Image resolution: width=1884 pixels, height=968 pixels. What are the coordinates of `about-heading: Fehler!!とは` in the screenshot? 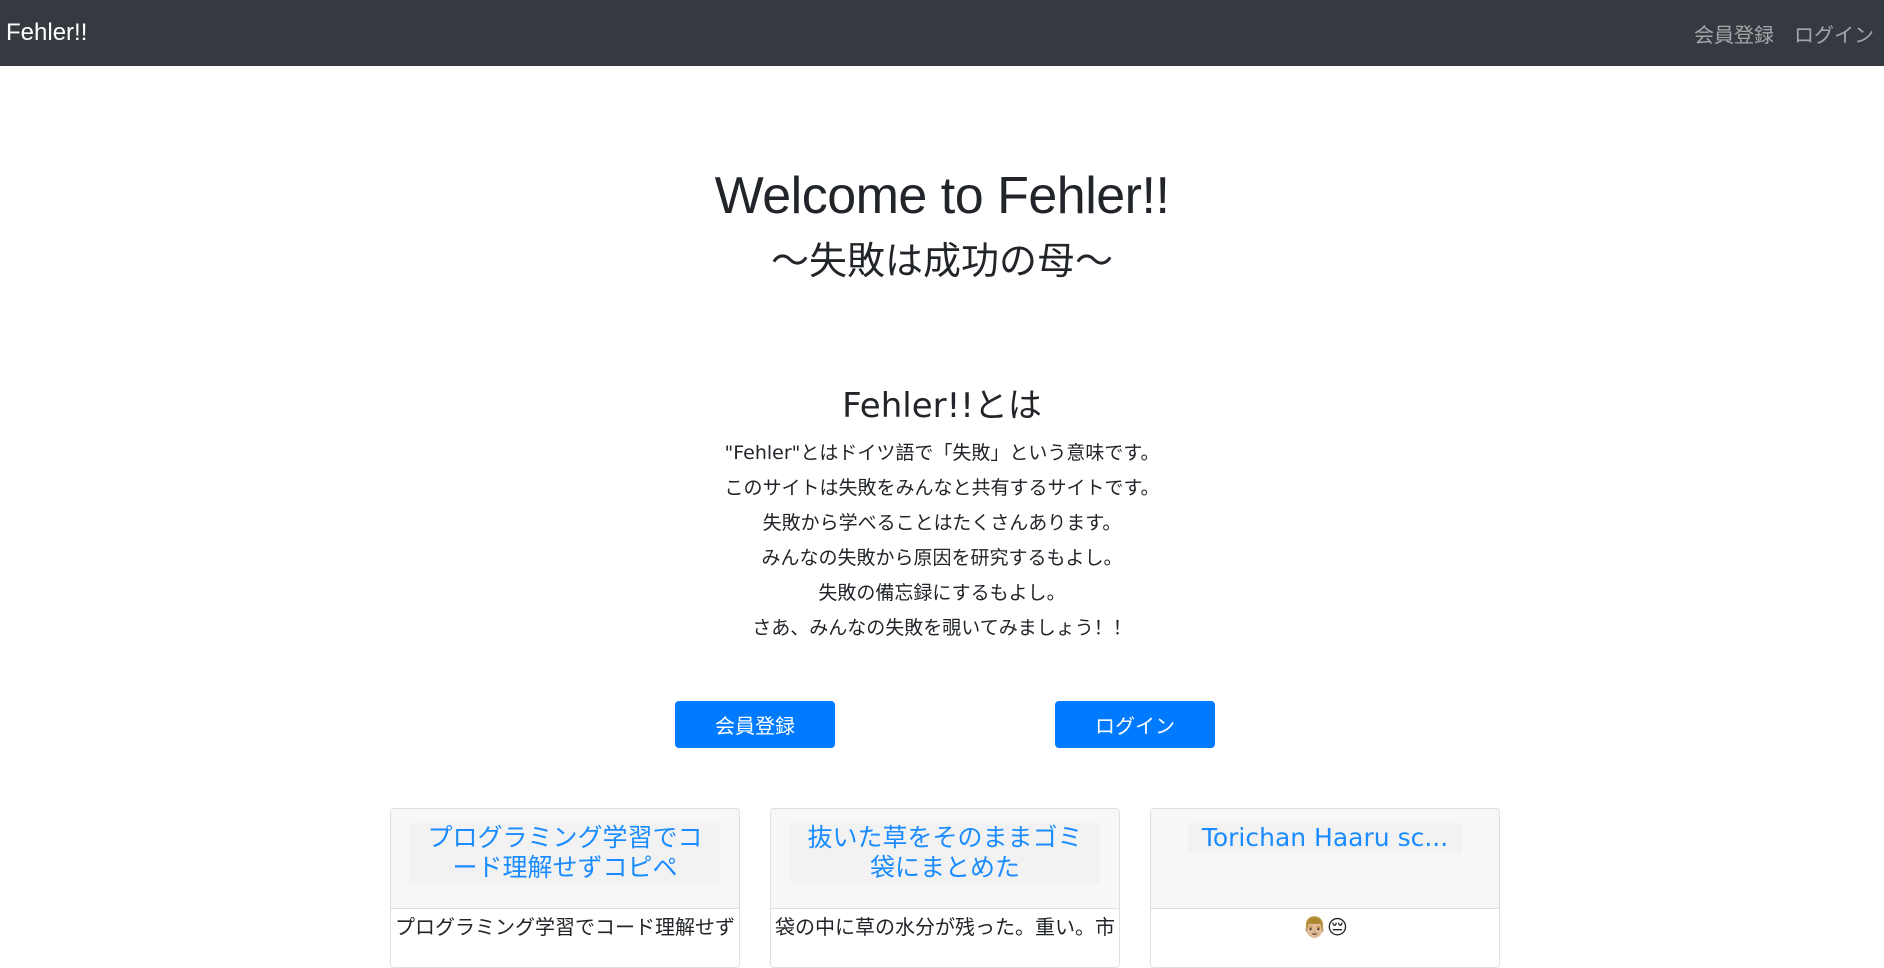 It's located at (942, 406).